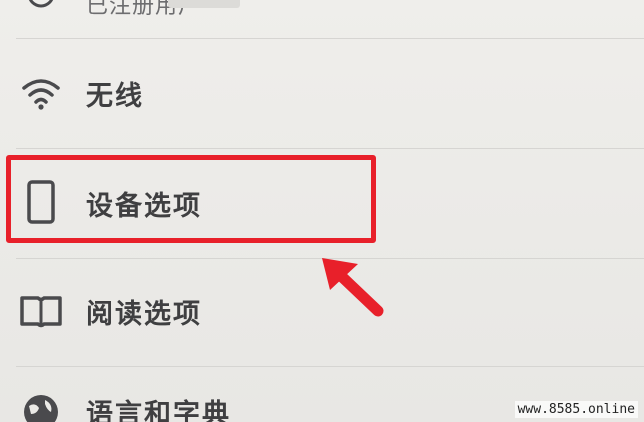  Describe the element at coordinates (41, 93) in the screenshot. I see `wifi-icon` at that location.